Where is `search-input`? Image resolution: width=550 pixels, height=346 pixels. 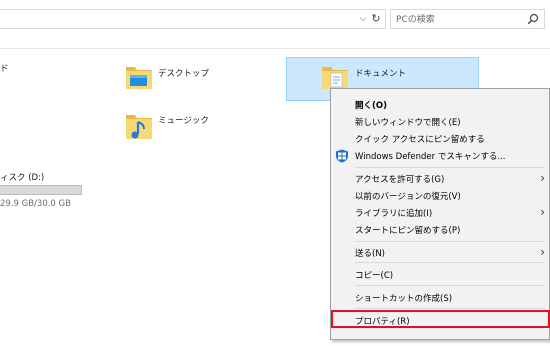 search-input is located at coordinates (456, 19).